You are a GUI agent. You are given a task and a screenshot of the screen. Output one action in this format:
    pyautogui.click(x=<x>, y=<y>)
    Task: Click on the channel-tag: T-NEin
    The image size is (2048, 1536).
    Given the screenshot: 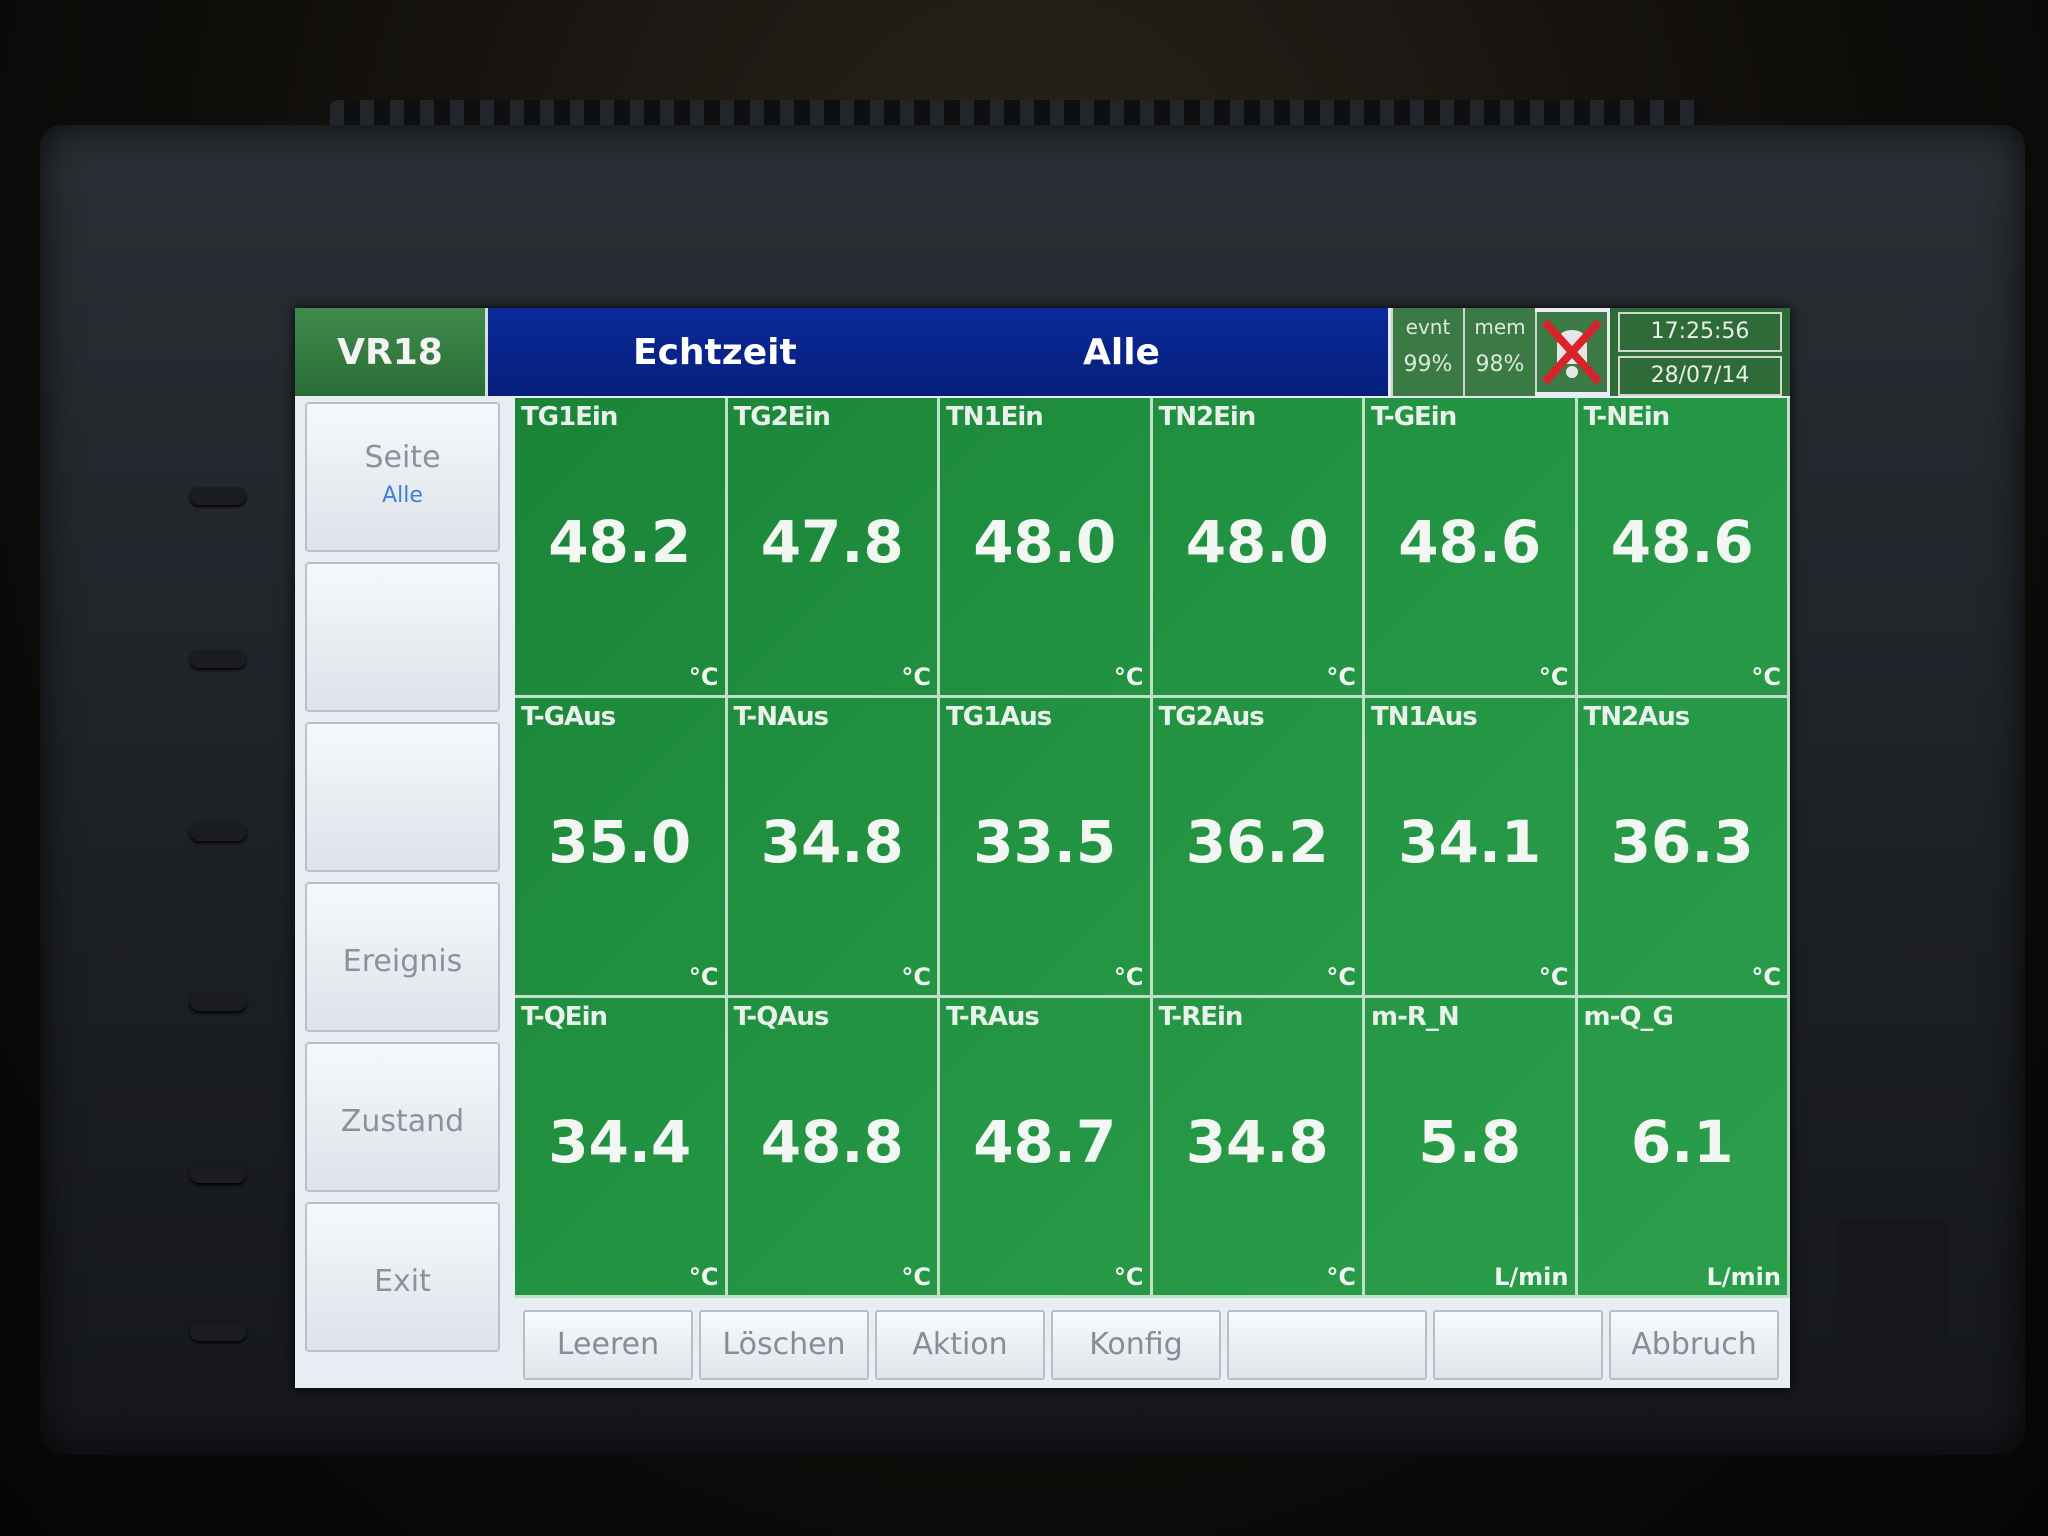 What is the action you would take?
    pyautogui.click(x=1627, y=417)
    